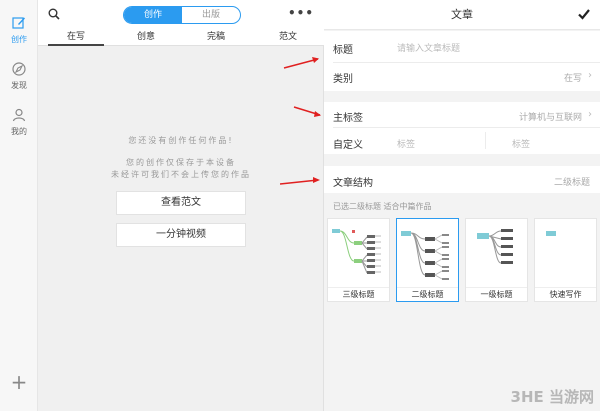 This screenshot has width=600, height=411. I want to click on rail-item-discover: 发现, so click(19, 76).